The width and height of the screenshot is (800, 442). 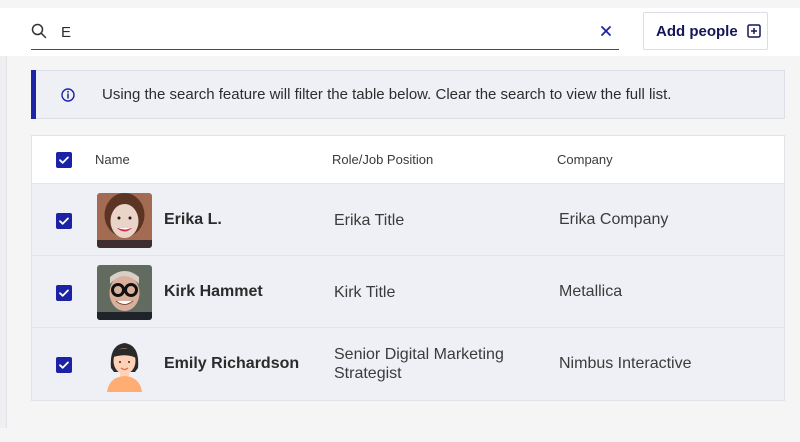 I want to click on add-people-button: Add people, so click(x=705, y=31).